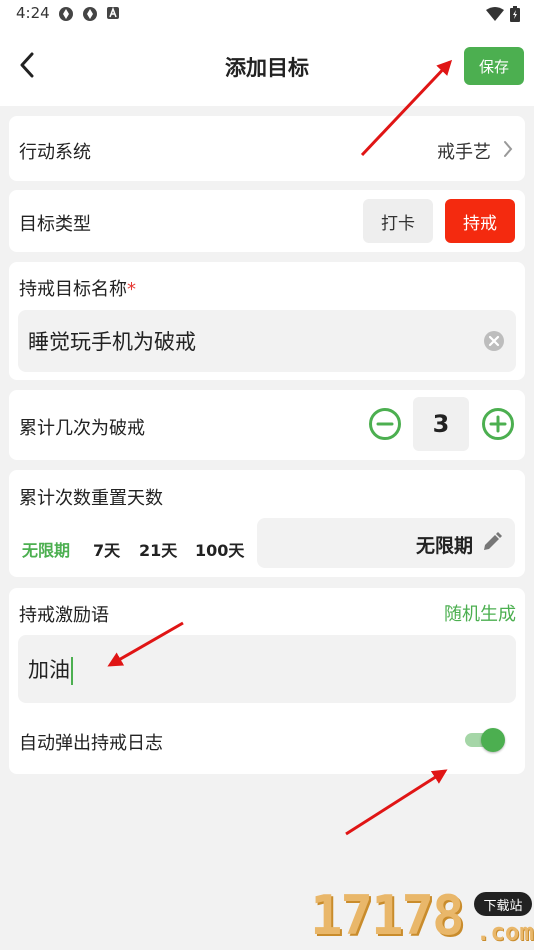 The width and height of the screenshot is (534, 950). I want to click on text-cursor, so click(72, 671).